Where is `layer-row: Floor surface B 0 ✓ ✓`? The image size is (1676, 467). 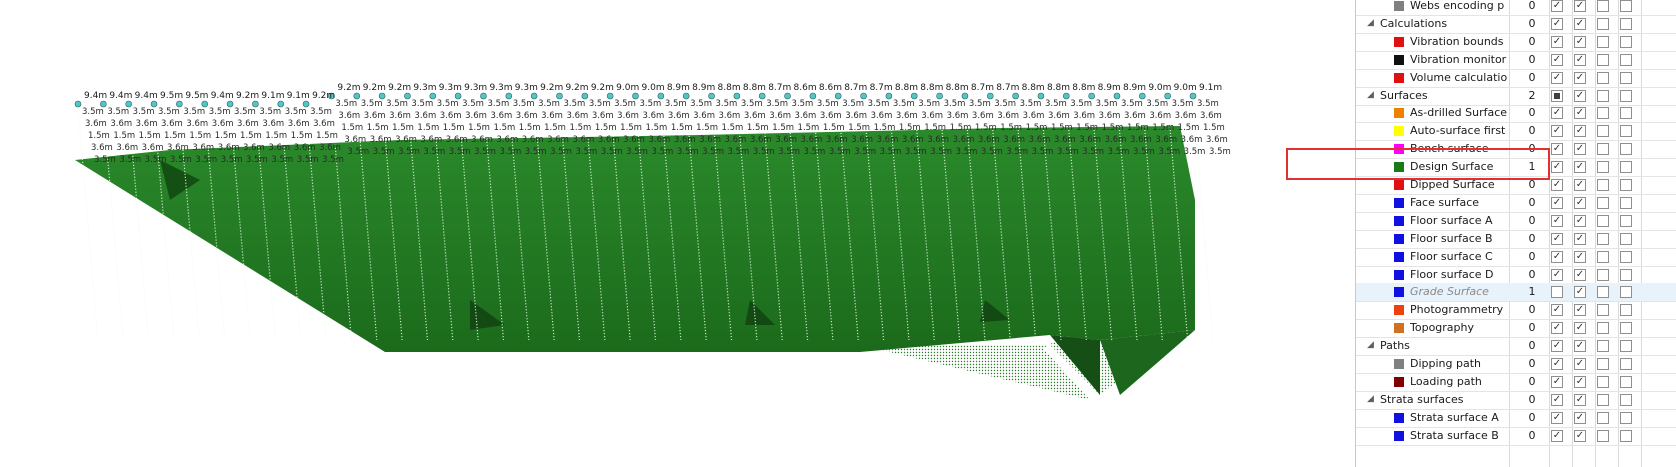 layer-row: Floor surface B 0 ✓ ✓ is located at coordinates (1516, 239).